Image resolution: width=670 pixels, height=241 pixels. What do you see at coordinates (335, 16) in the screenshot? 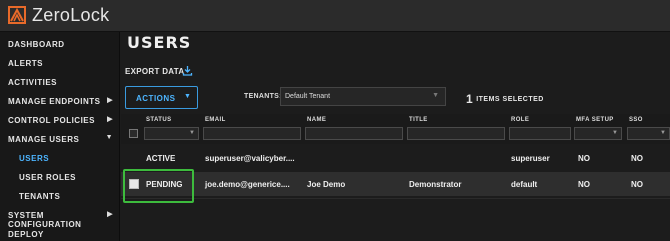
I see `top-bar: ZeroLock` at bounding box center [335, 16].